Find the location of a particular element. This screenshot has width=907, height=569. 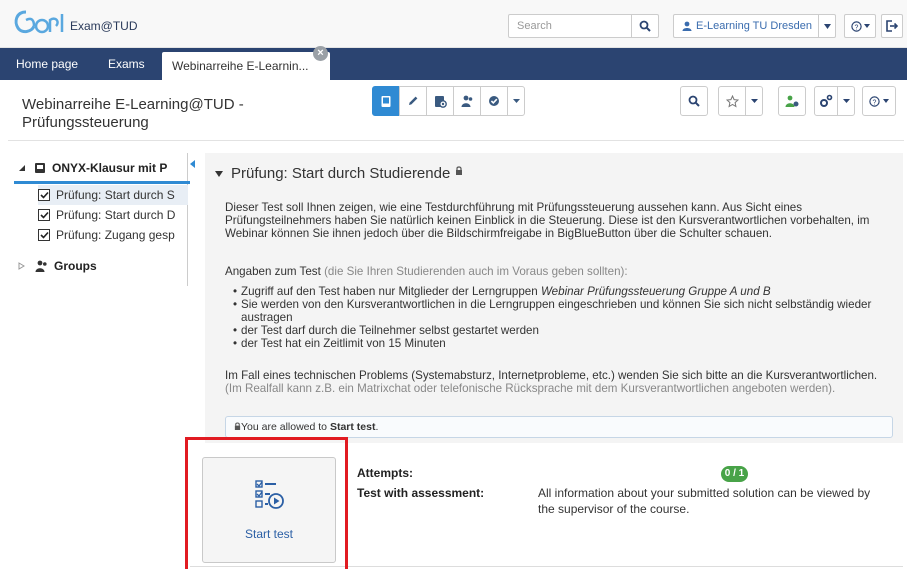

logo-text: Exam@TUD is located at coordinates (104, 26).